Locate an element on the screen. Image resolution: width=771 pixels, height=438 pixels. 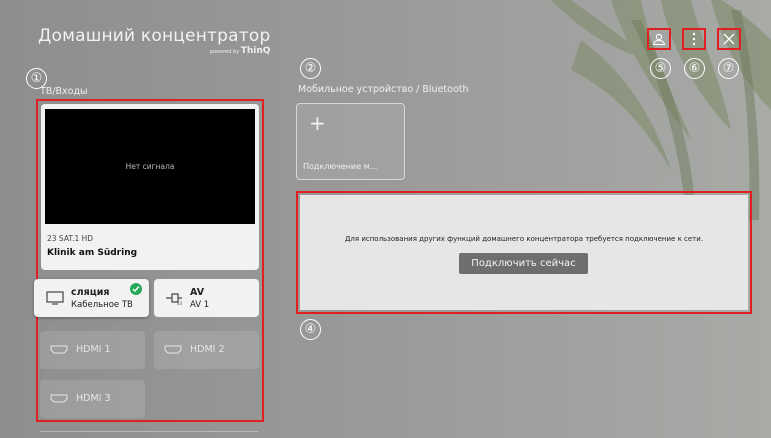
tv-icon is located at coordinates (55, 298).